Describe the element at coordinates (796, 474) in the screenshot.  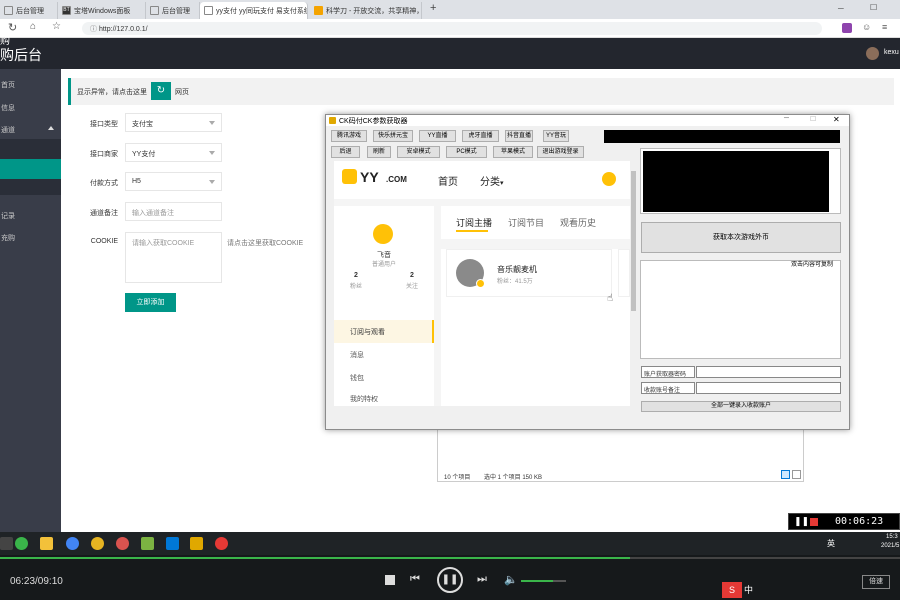
I see `tiles-view-icon` at that location.